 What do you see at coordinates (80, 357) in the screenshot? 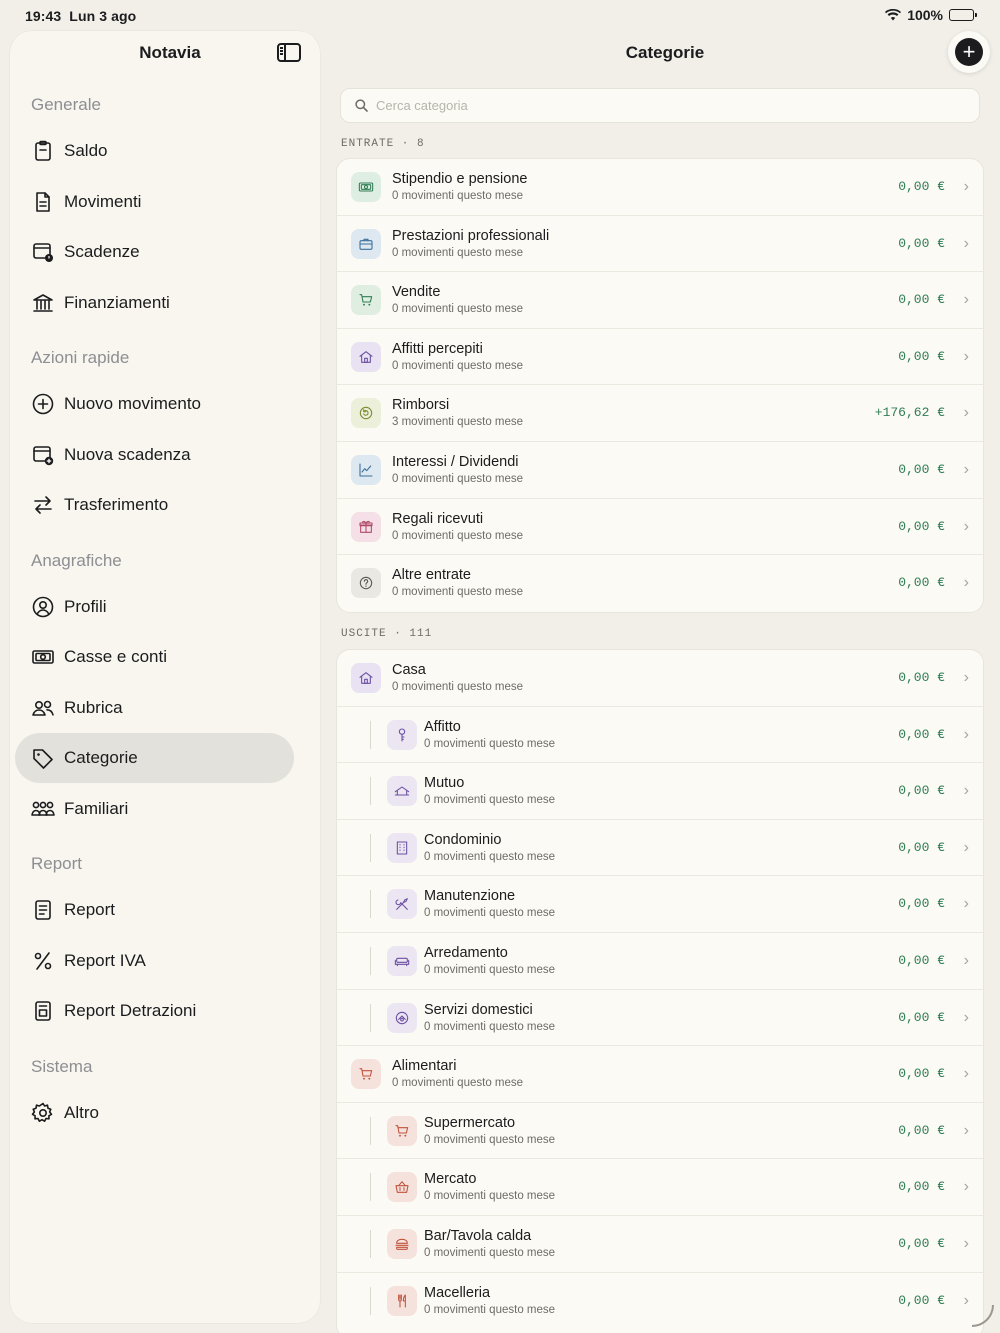
I see `sidebar-section-azioni-rapide: Azioni rapide` at bounding box center [80, 357].